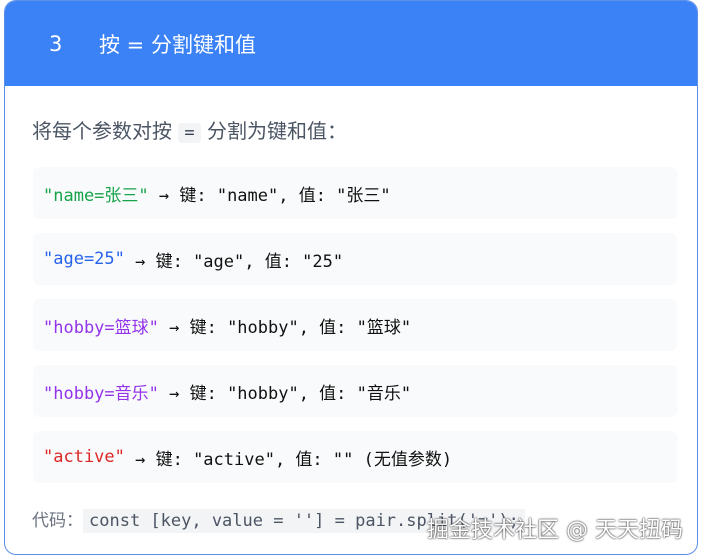 This screenshot has height=559, width=701. What do you see at coordinates (288, 459) in the screenshot?
I see `result-text: → 键: "active", 值: "" (无值参数)` at bounding box center [288, 459].